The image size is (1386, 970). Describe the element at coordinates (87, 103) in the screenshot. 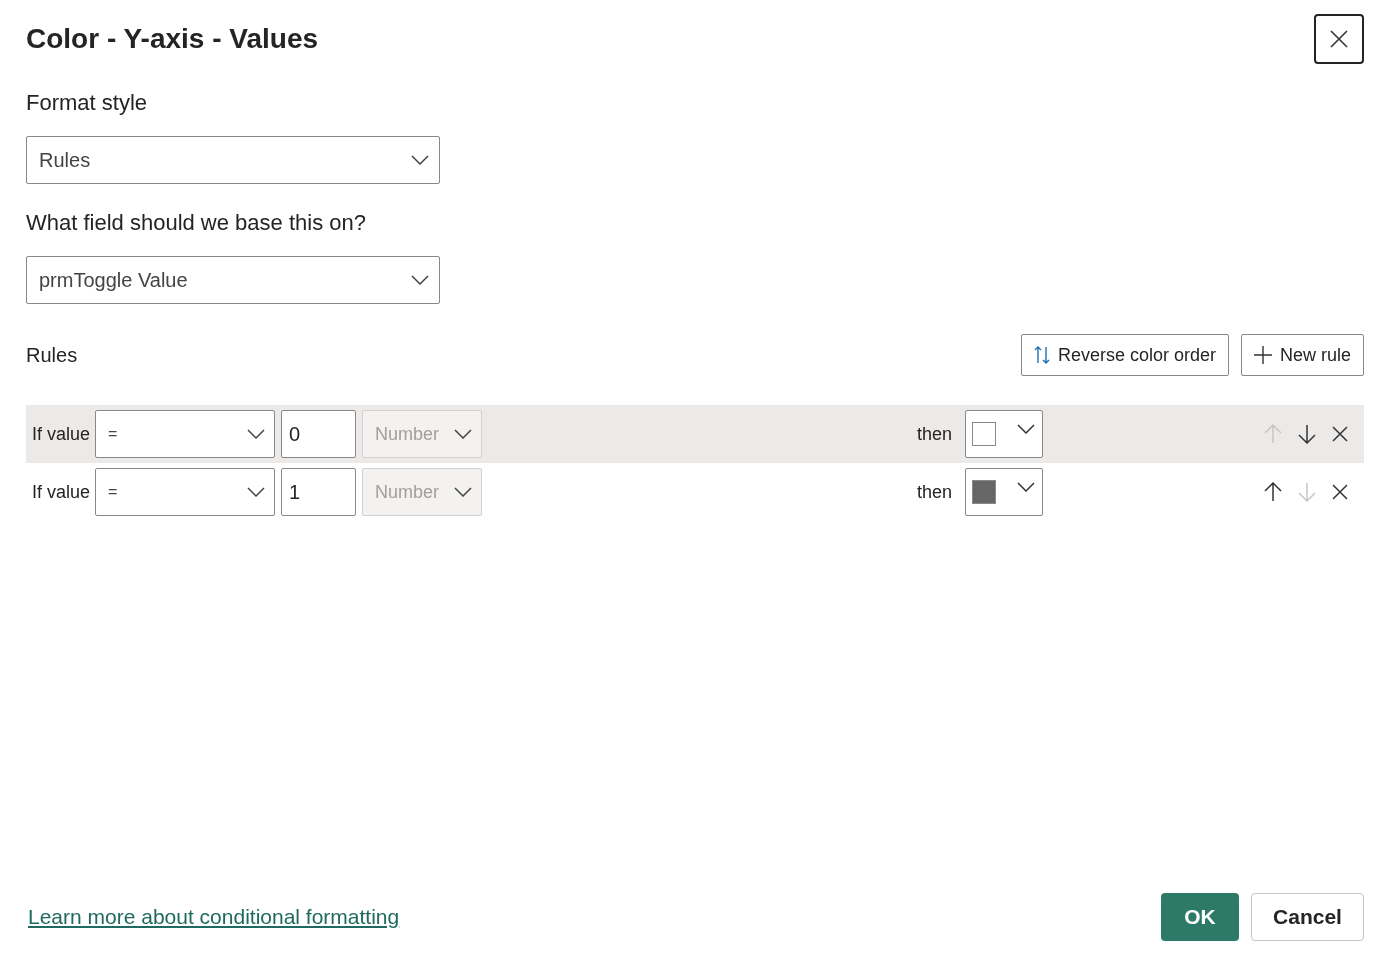

I see `field-label: Format style` at that location.